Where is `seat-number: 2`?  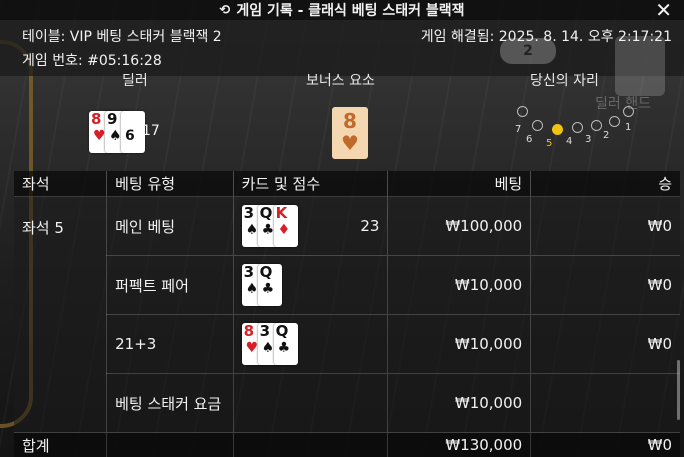 seat-number: 2 is located at coordinates (606, 135).